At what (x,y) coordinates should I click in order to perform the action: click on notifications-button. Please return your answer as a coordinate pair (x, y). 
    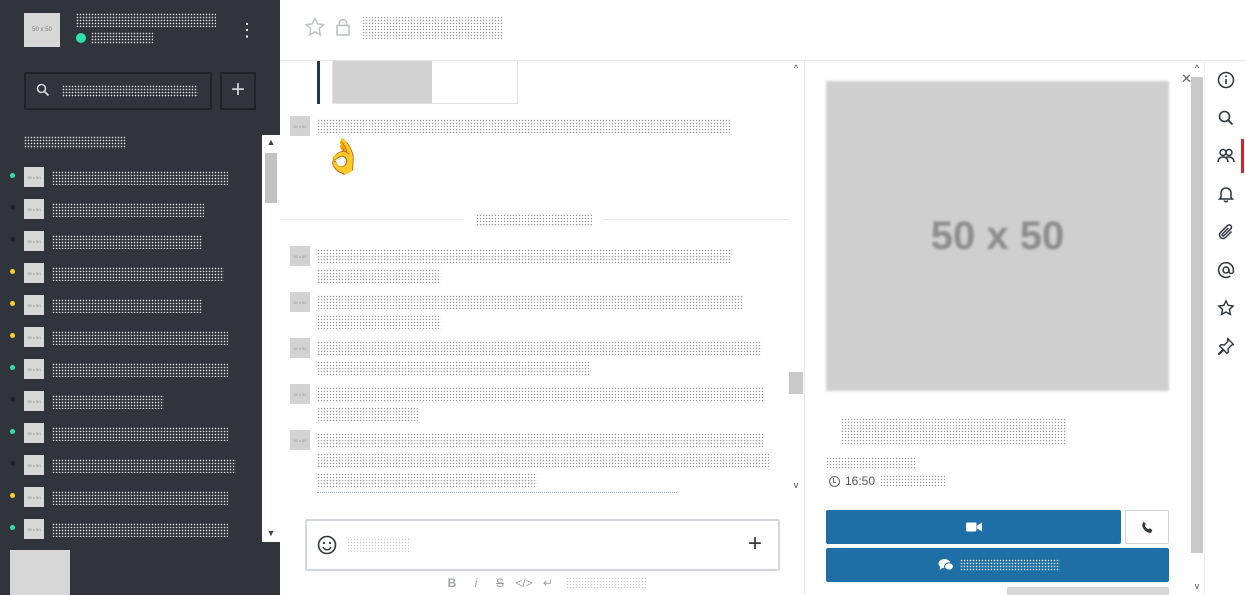
    Looking at the image, I should click on (1225, 194).